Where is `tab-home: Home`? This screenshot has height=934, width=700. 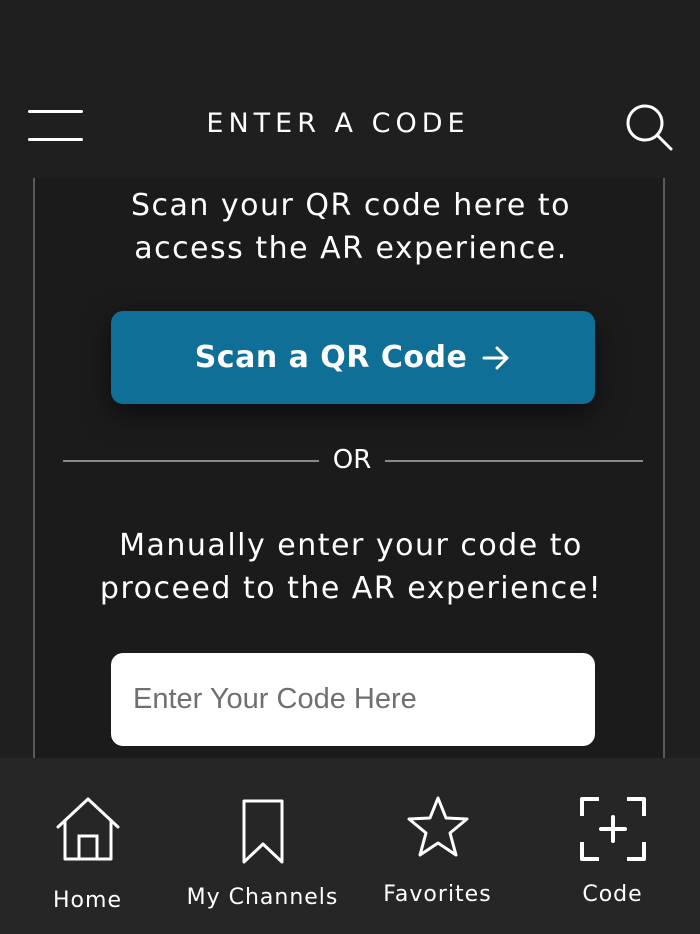
tab-home: Home is located at coordinates (87, 846).